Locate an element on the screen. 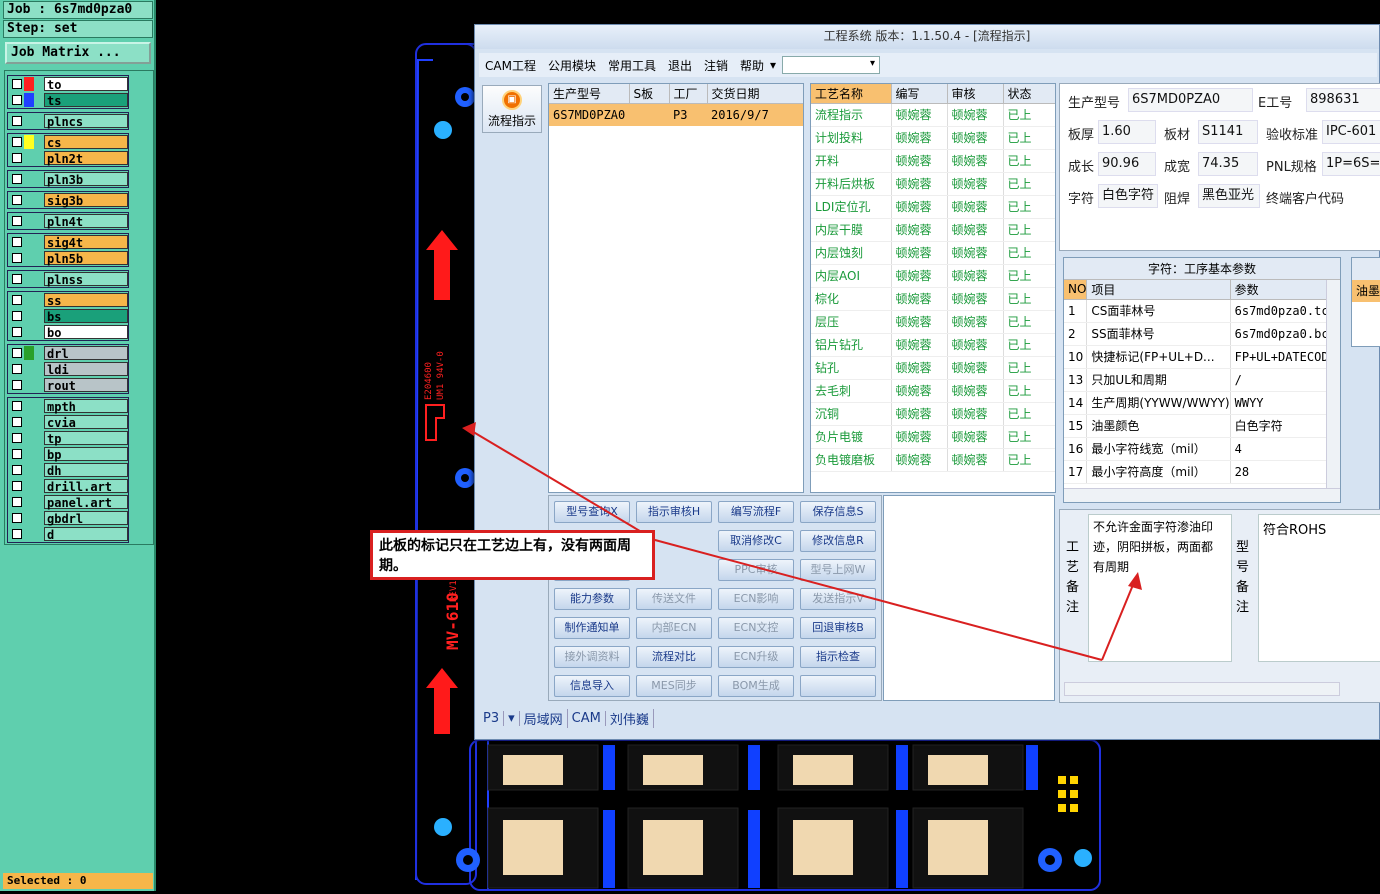 The image size is (1380, 894). annotation-callout: 此板的标记只在工艺边上有，没有两面周期。 is located at coordinates (512, 555).